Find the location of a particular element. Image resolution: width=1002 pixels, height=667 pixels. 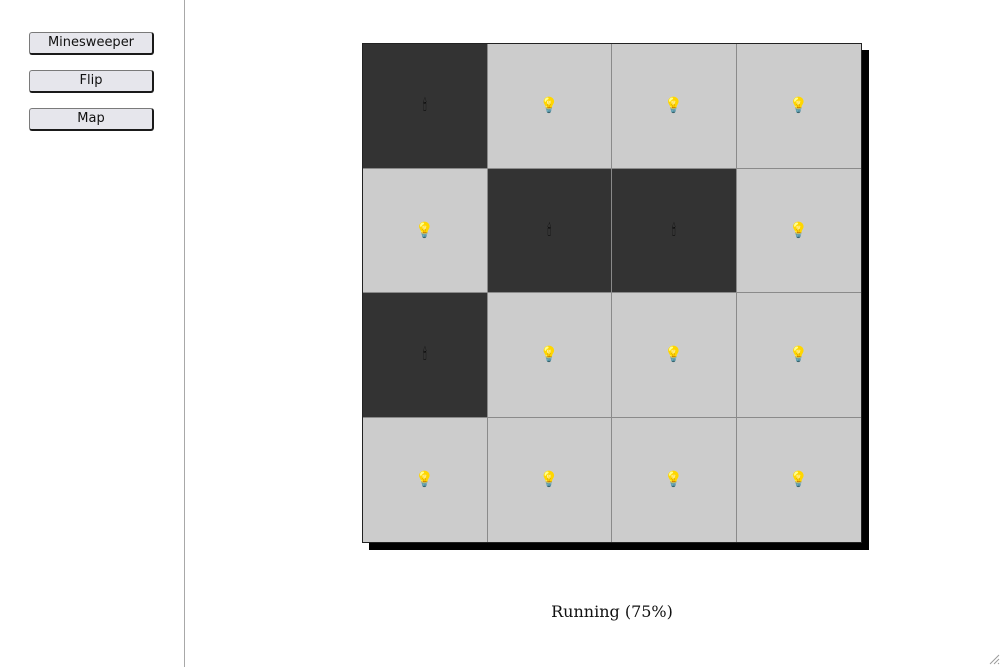

board-cell-0-2: 💡 is located at coordinates (674, 106).